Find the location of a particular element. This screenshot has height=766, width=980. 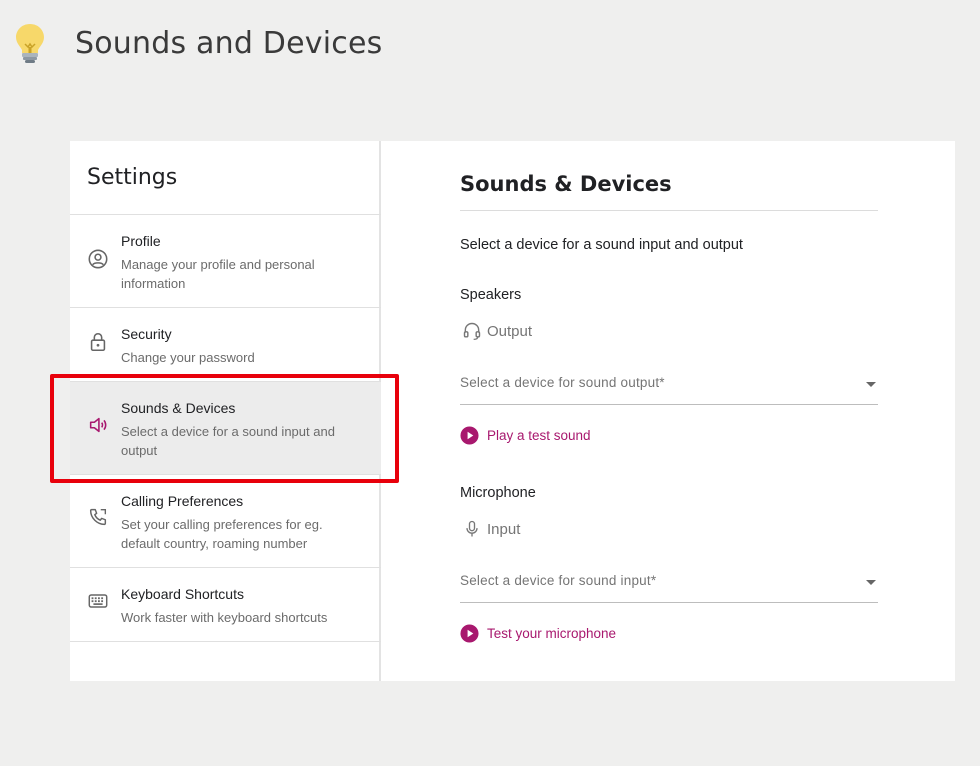

test-microphone-label: Test your microphone is located at coordinates (552, 633).